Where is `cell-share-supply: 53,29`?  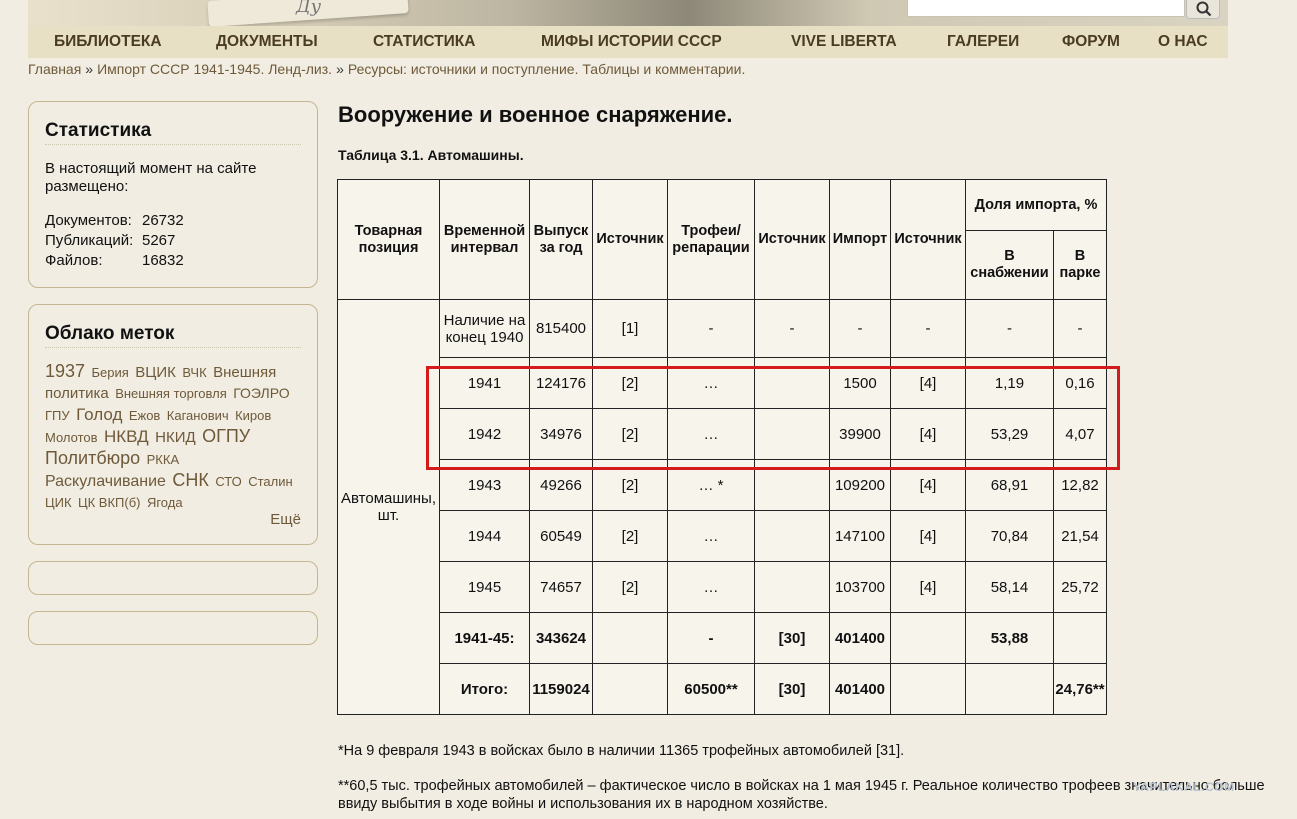 cell-share-supply: 53,29 is located at coordinates (1009, 434).